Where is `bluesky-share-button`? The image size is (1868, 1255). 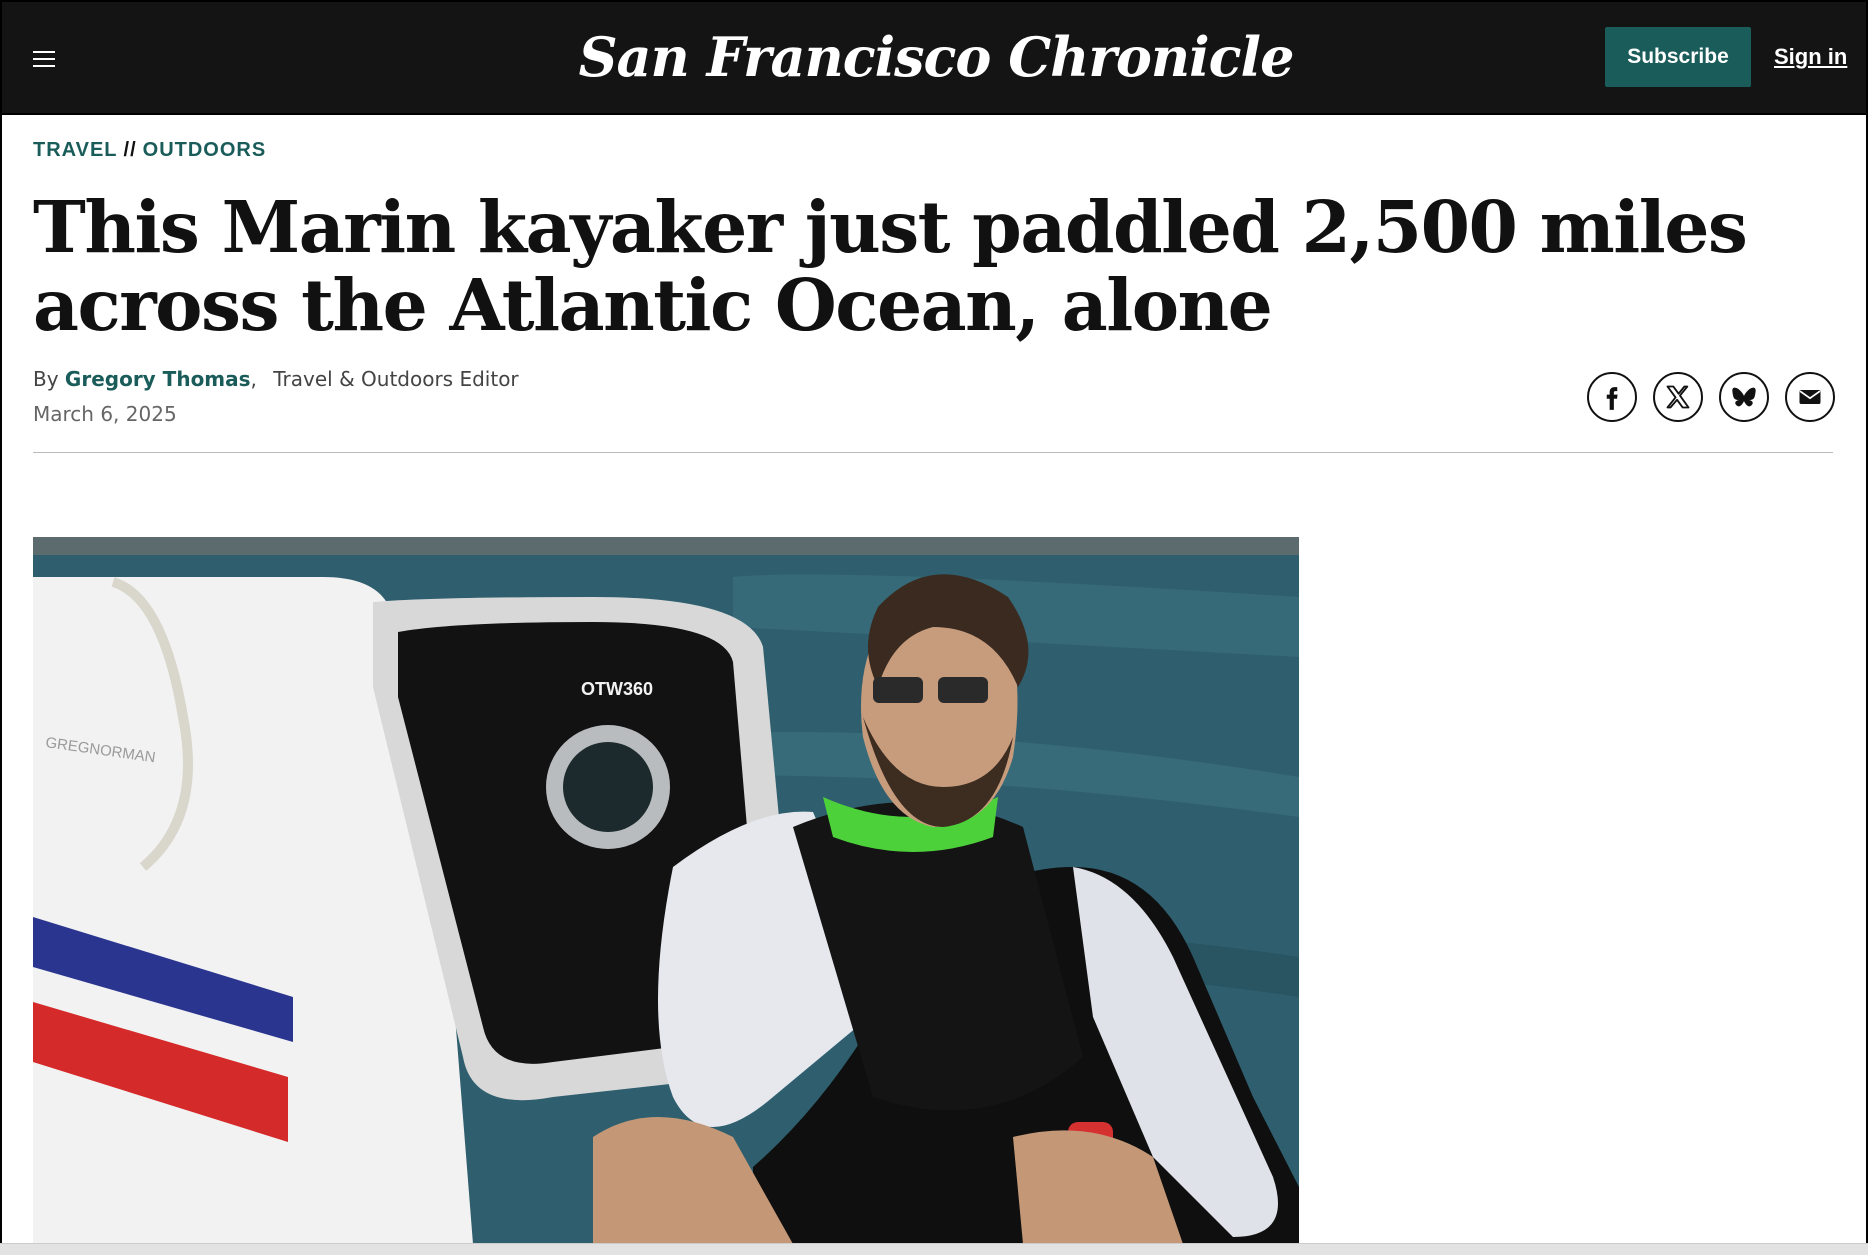
bluesky-share-button is located at coordinates (1744, 397).